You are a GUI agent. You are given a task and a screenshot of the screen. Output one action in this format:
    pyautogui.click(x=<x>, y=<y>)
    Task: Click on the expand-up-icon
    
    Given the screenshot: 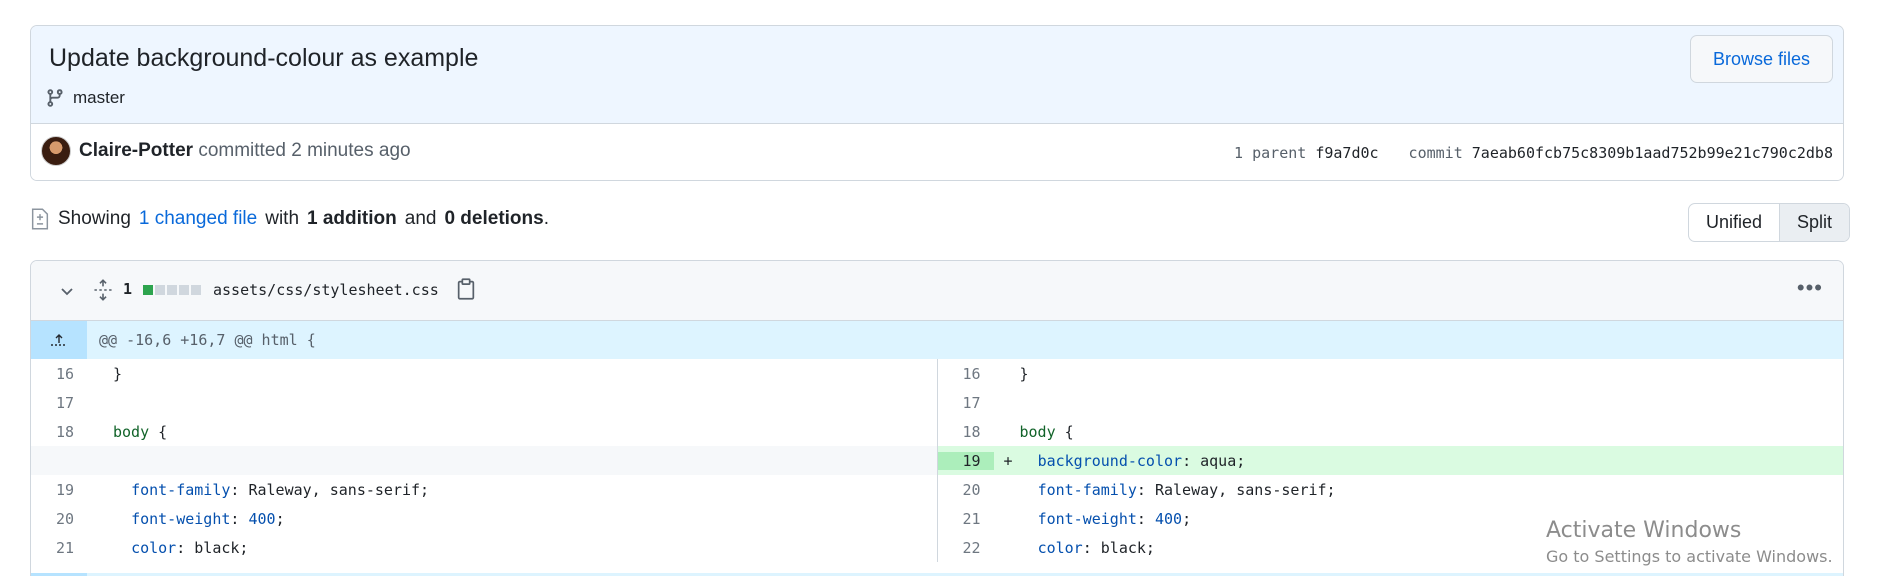 What is the action you would take?
    pyautogui.click(x=58, y=340)
    